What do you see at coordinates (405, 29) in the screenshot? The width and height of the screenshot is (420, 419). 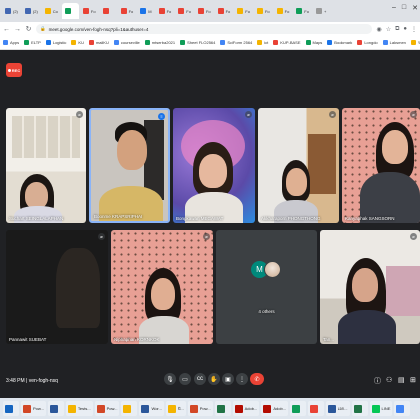 I see `profile-avatar: ●` at bounding box center [405, 29].